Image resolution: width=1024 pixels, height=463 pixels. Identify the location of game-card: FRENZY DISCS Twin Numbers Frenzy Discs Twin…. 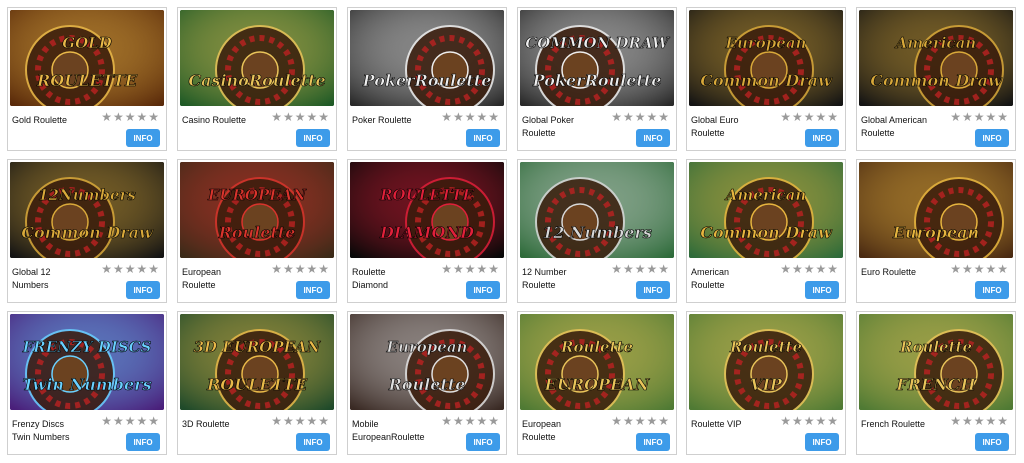
(87, 383).